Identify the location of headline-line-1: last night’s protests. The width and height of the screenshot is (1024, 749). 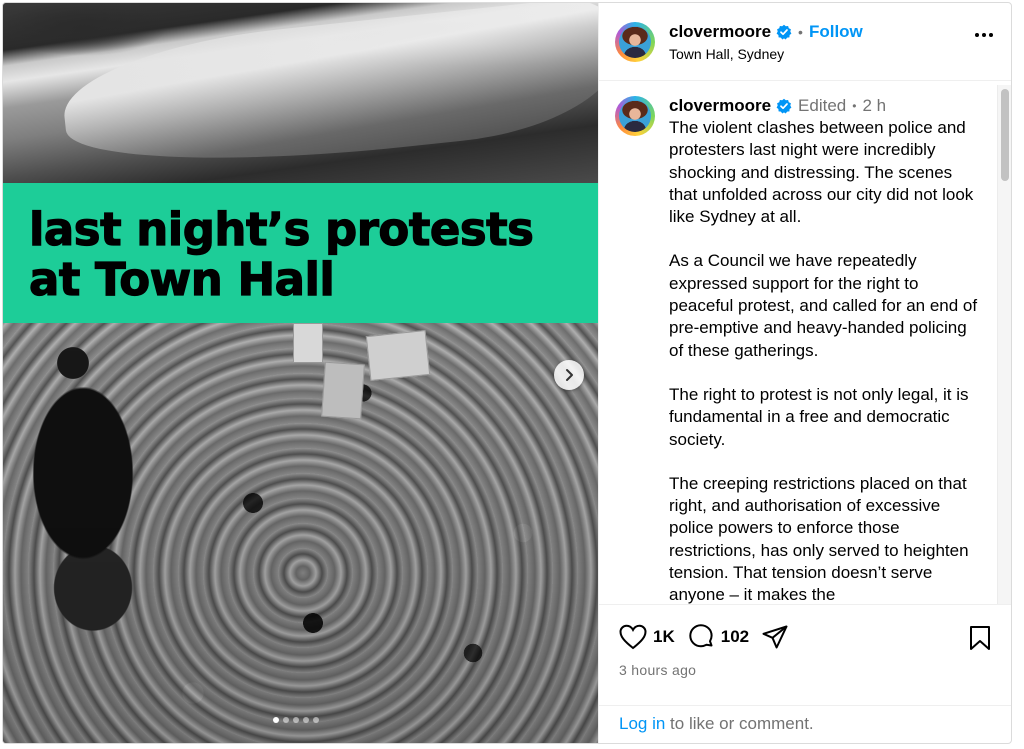
(281, 229).